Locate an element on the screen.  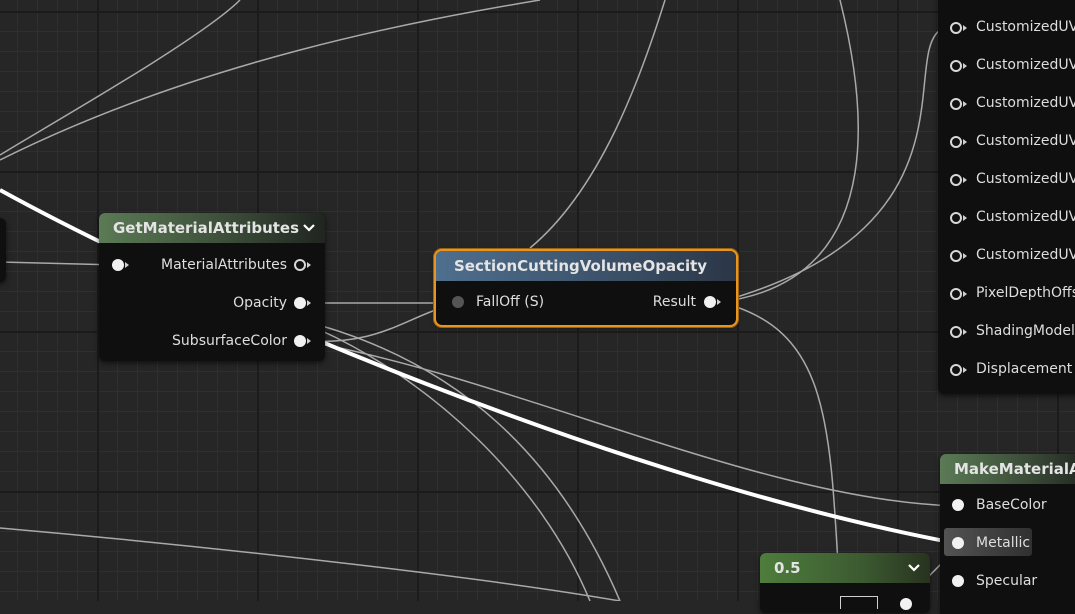
pin-label: Displacement is located at coordinates (1024, 369).